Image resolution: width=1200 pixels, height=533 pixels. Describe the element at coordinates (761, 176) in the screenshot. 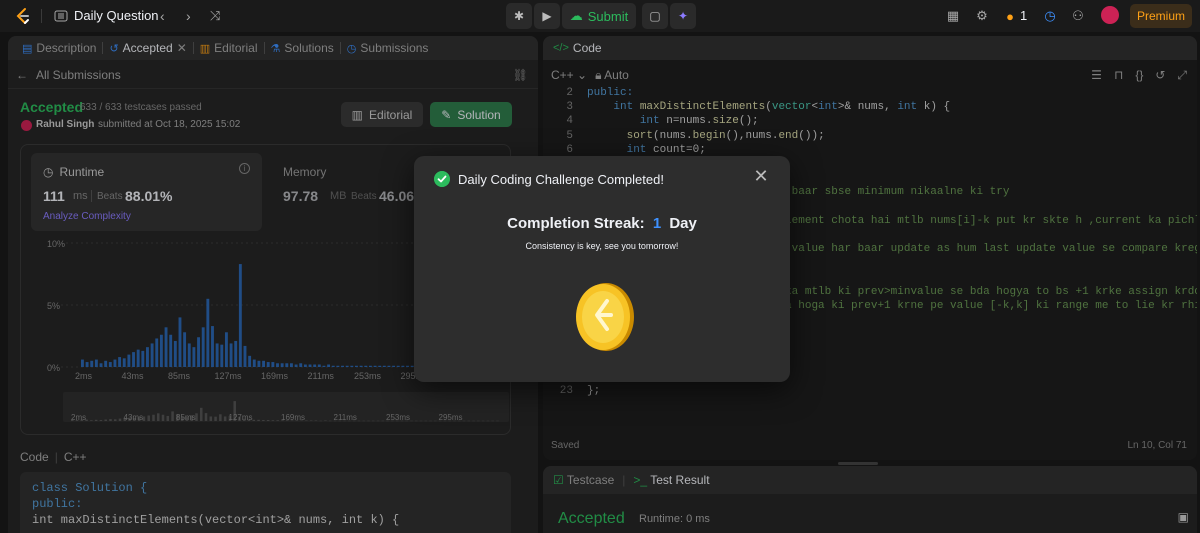

I see `close-icon: ✕` at that location.